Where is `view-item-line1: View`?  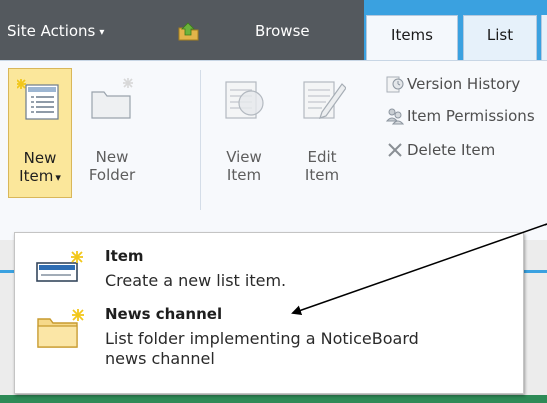
view-item-line1: View is located at coordinates (244, 157).